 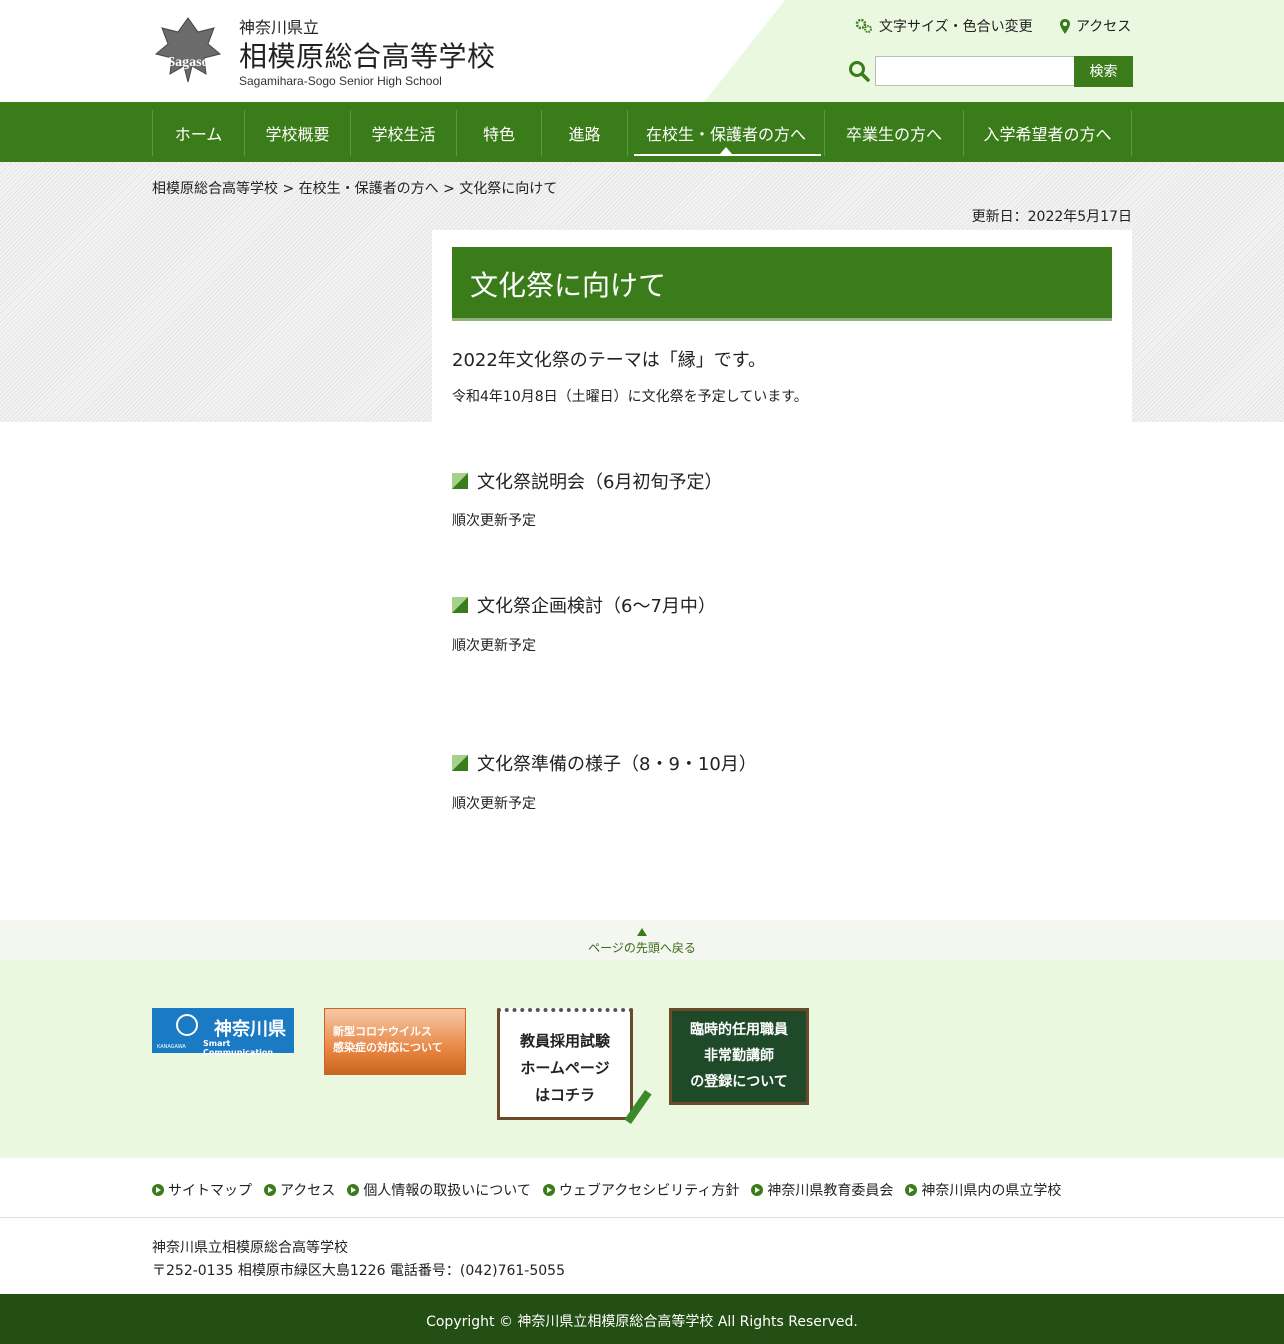 I want to click on teacher-banner-line2: ホームページ, so click(x=565, y=1068).